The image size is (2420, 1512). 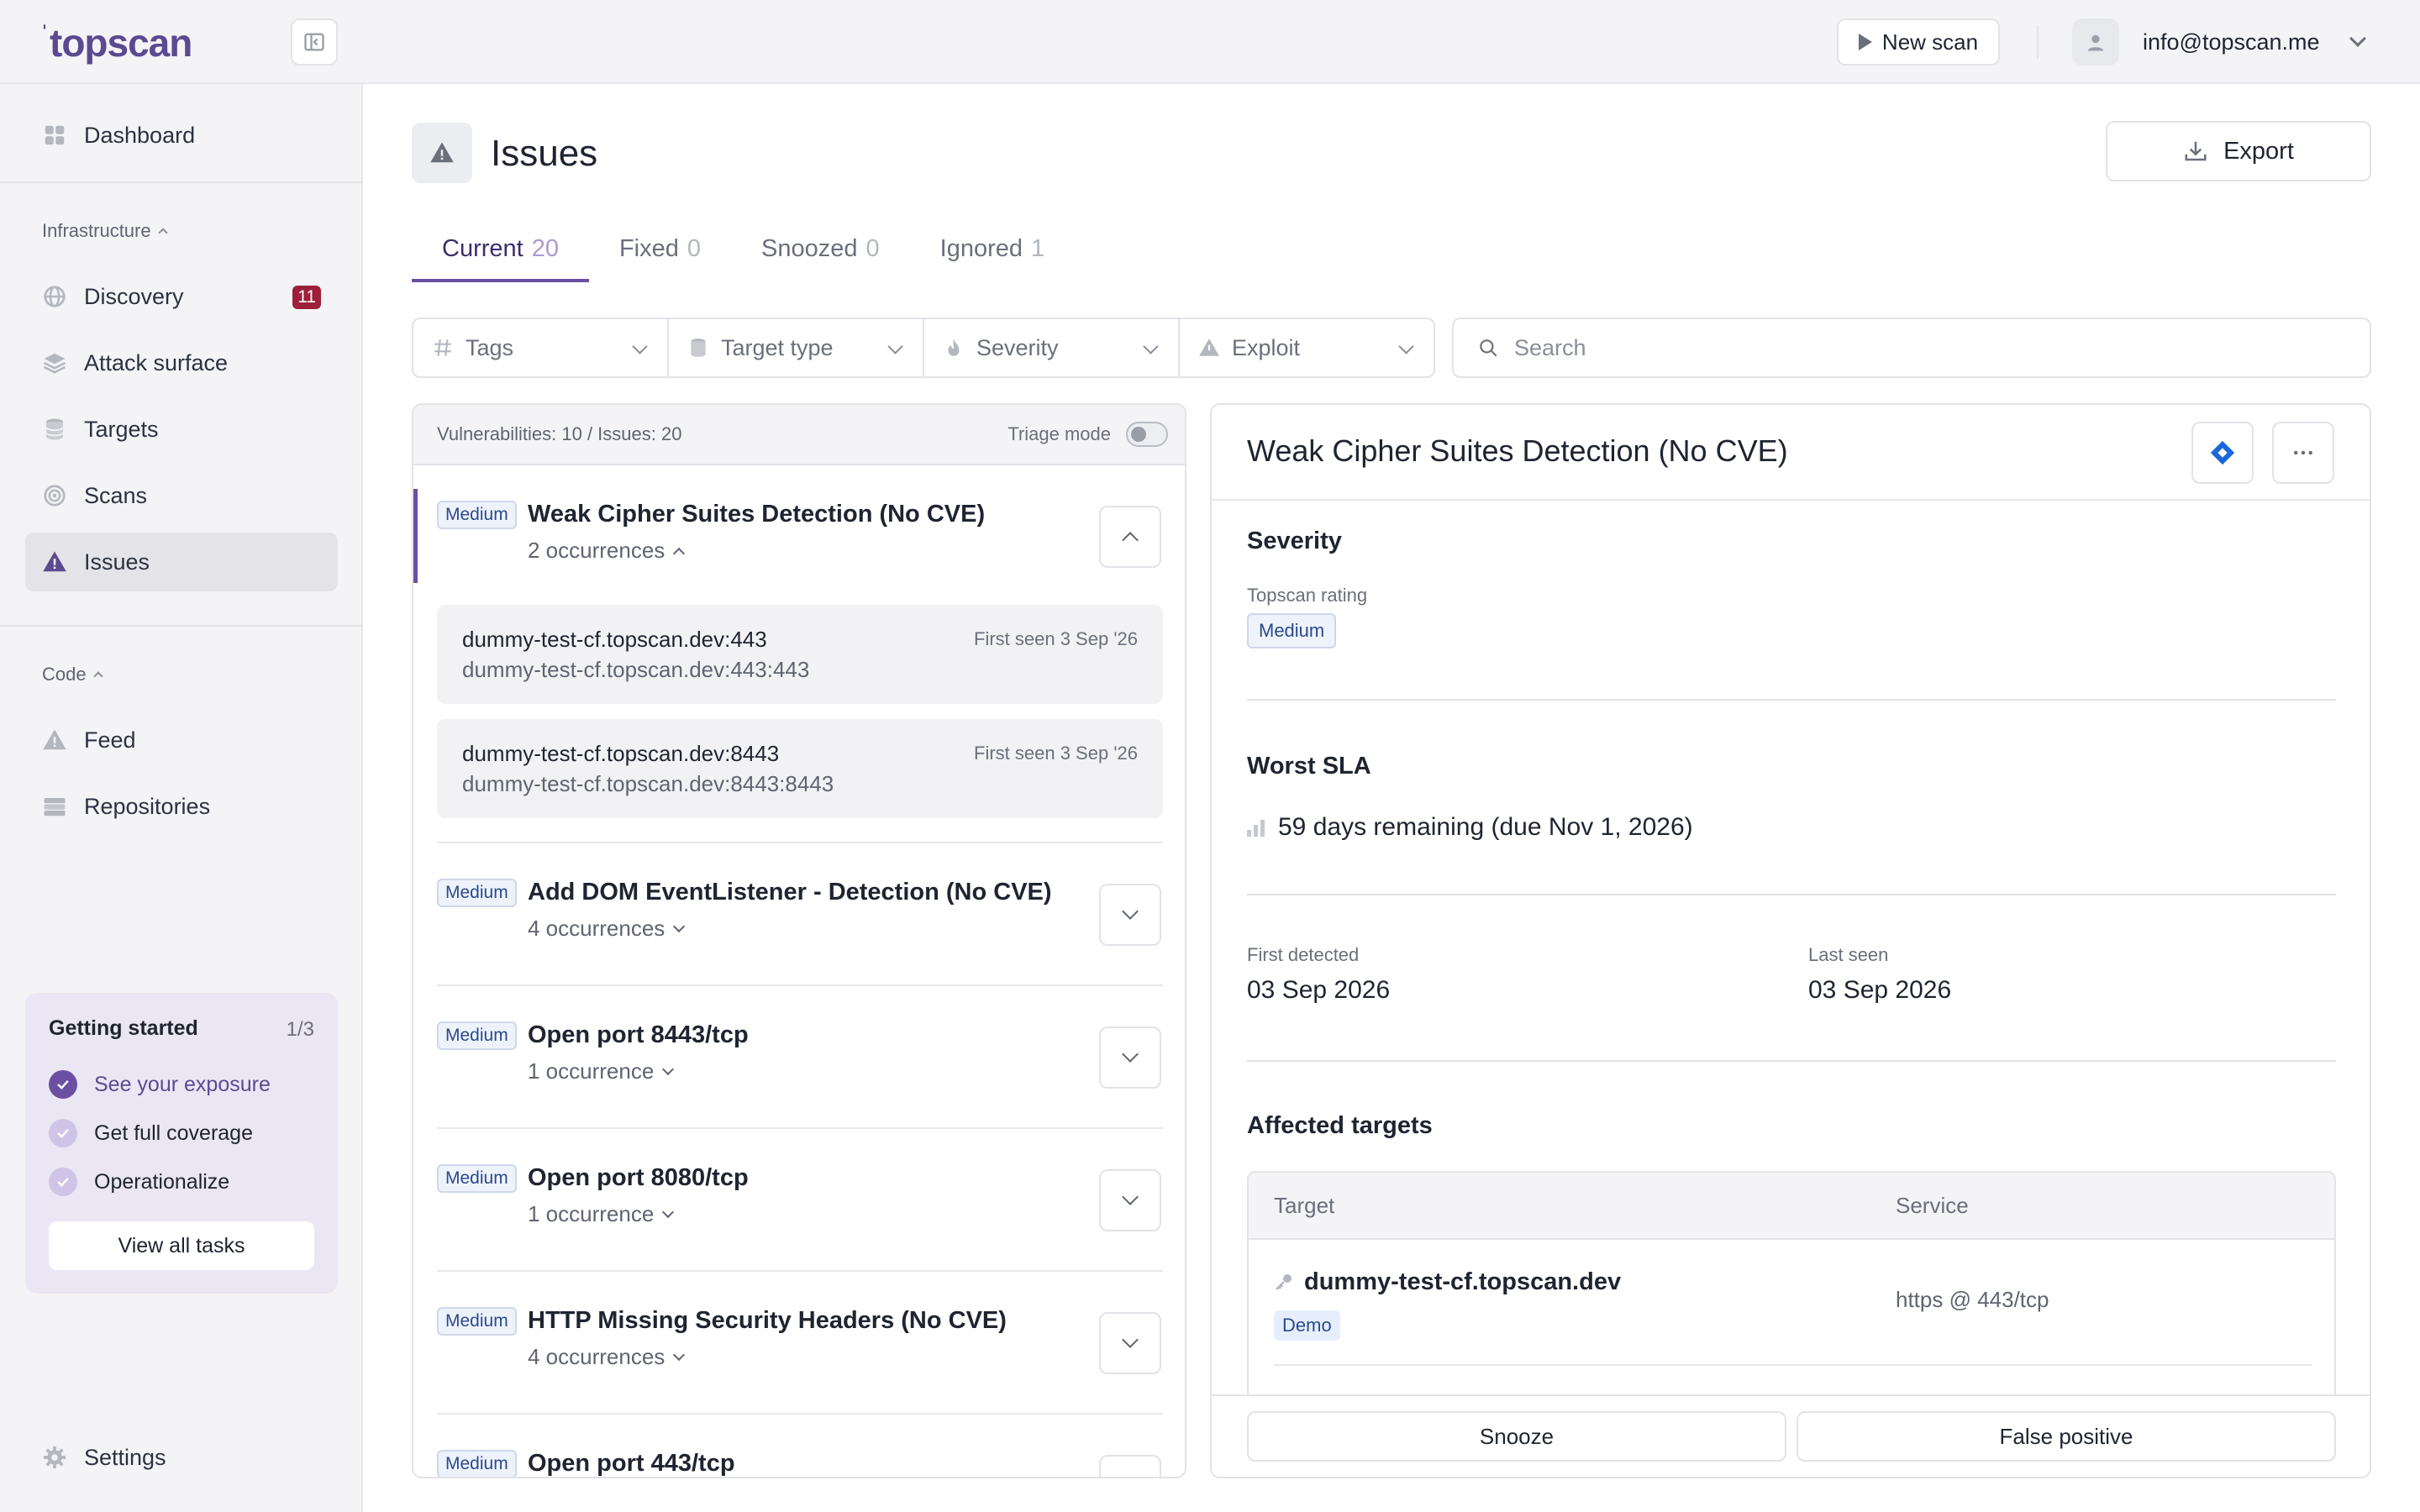 What do you see at coordinates (105, 231) in the screenshot?
I see `section-infrastructure: Infrastructure` at bounding box center [105, 231].